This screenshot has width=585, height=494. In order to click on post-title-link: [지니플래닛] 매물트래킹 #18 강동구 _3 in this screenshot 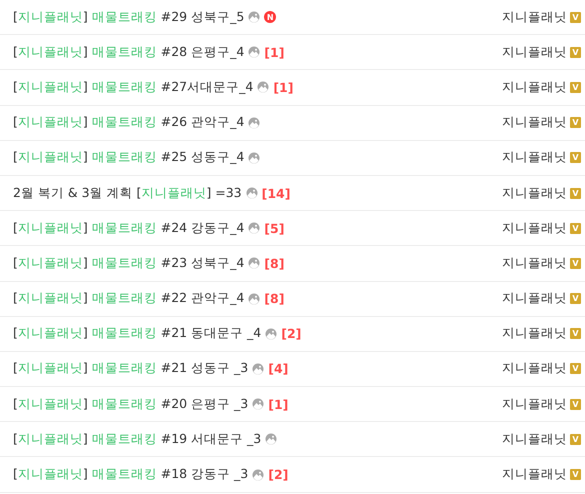, I will do `click(130, 475)`.